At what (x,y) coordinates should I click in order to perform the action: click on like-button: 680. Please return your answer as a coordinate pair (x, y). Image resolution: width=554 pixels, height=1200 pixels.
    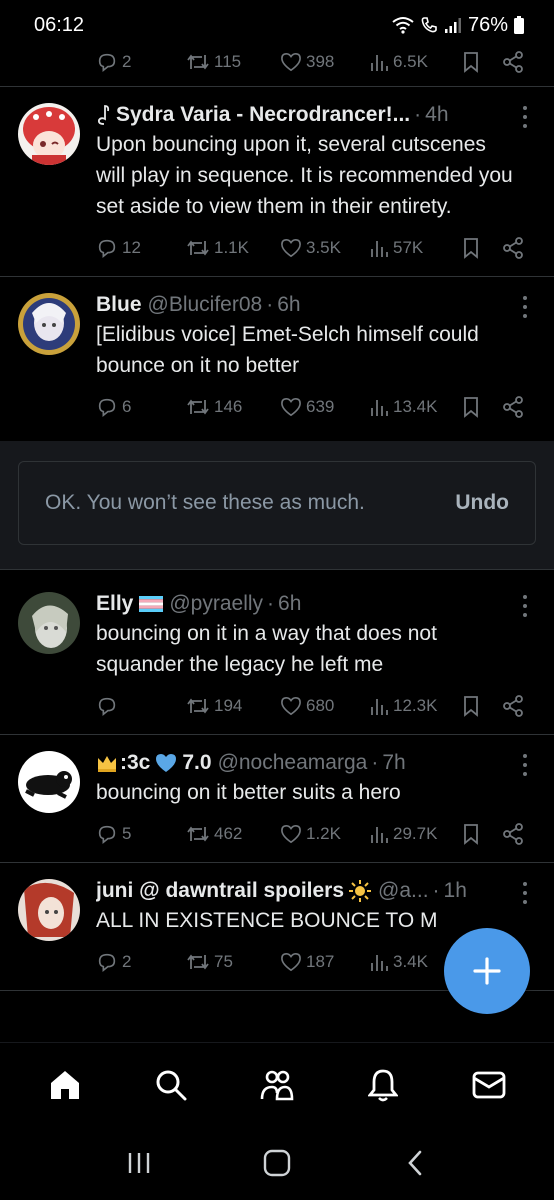
    Looking at the image, I should click on (307, 706).